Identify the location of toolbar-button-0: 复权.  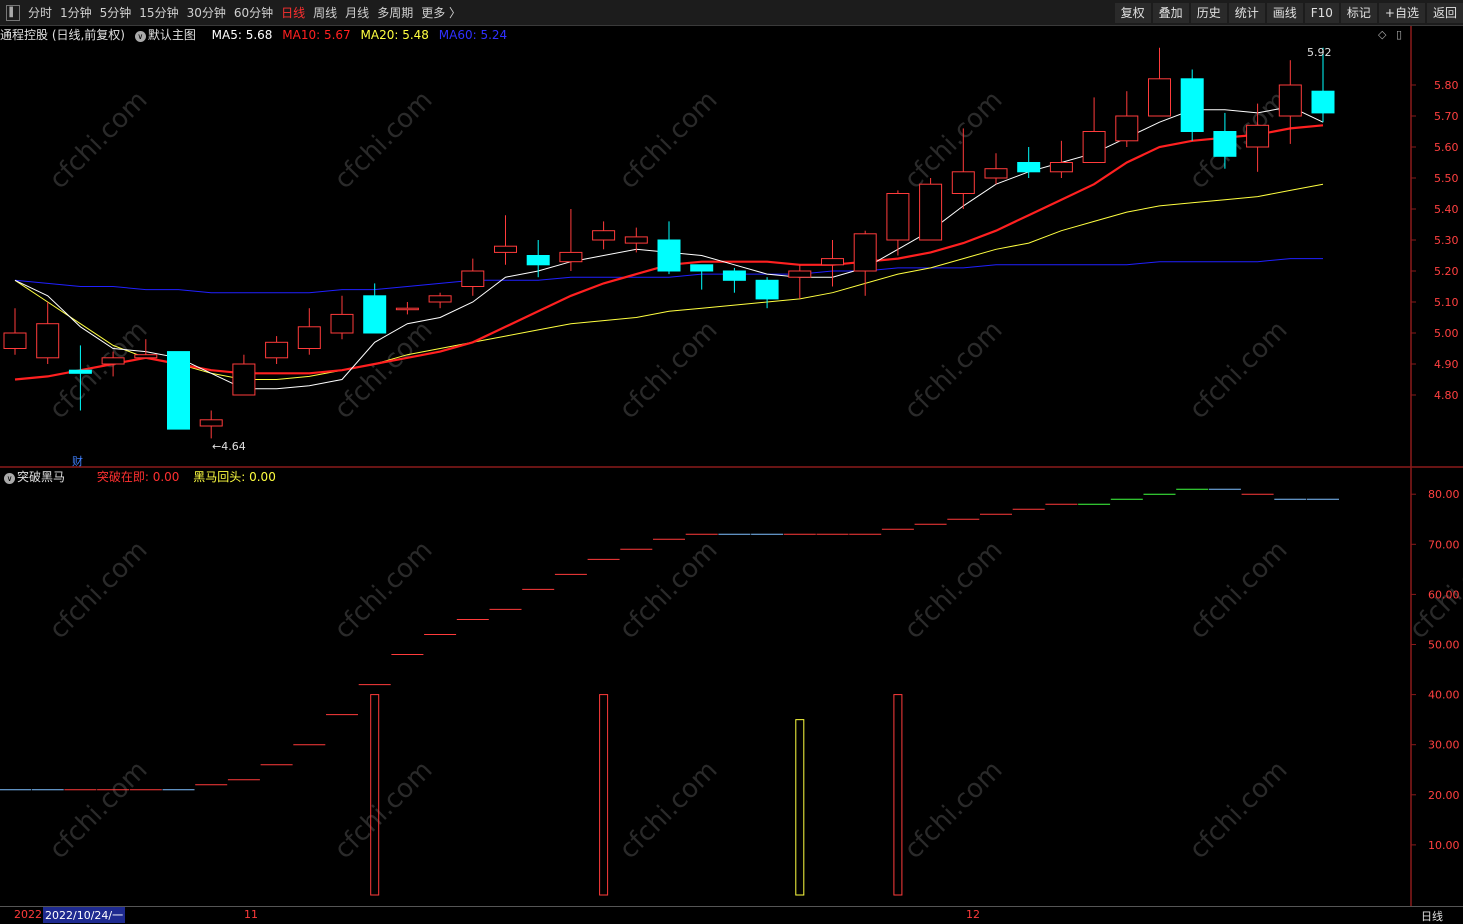
(1132, 13).